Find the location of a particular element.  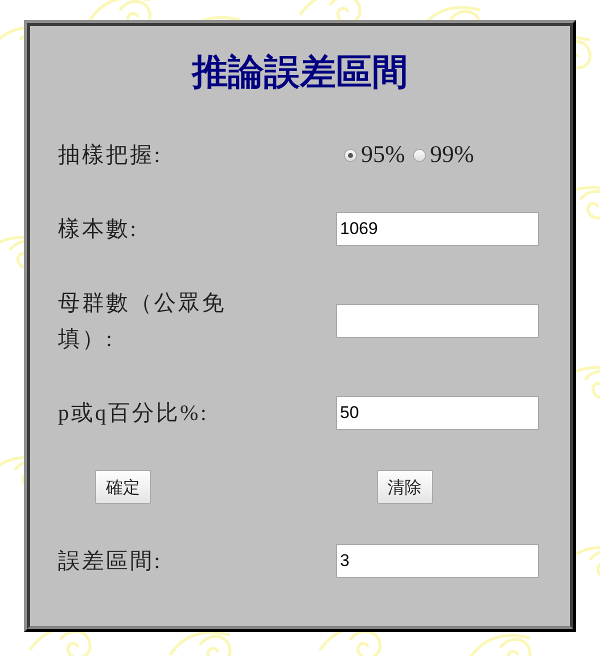

input-field: 3 is located at coordinates (437, 561).